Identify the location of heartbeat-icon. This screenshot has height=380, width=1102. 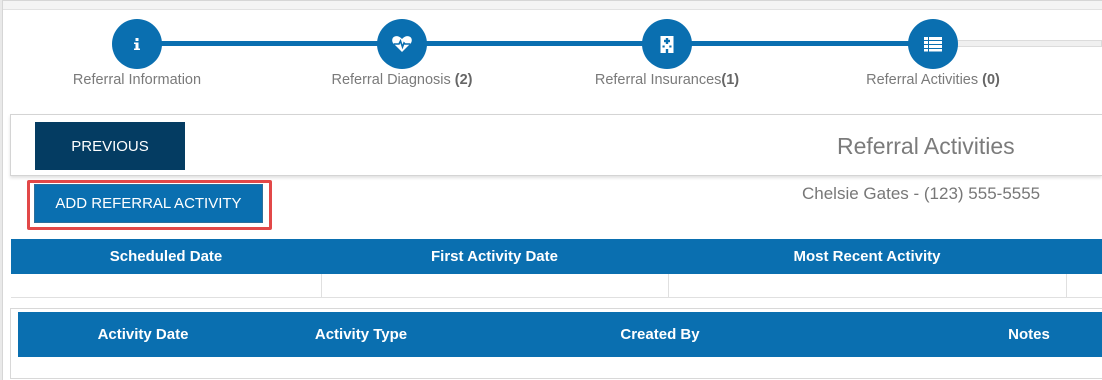
(402, 44).